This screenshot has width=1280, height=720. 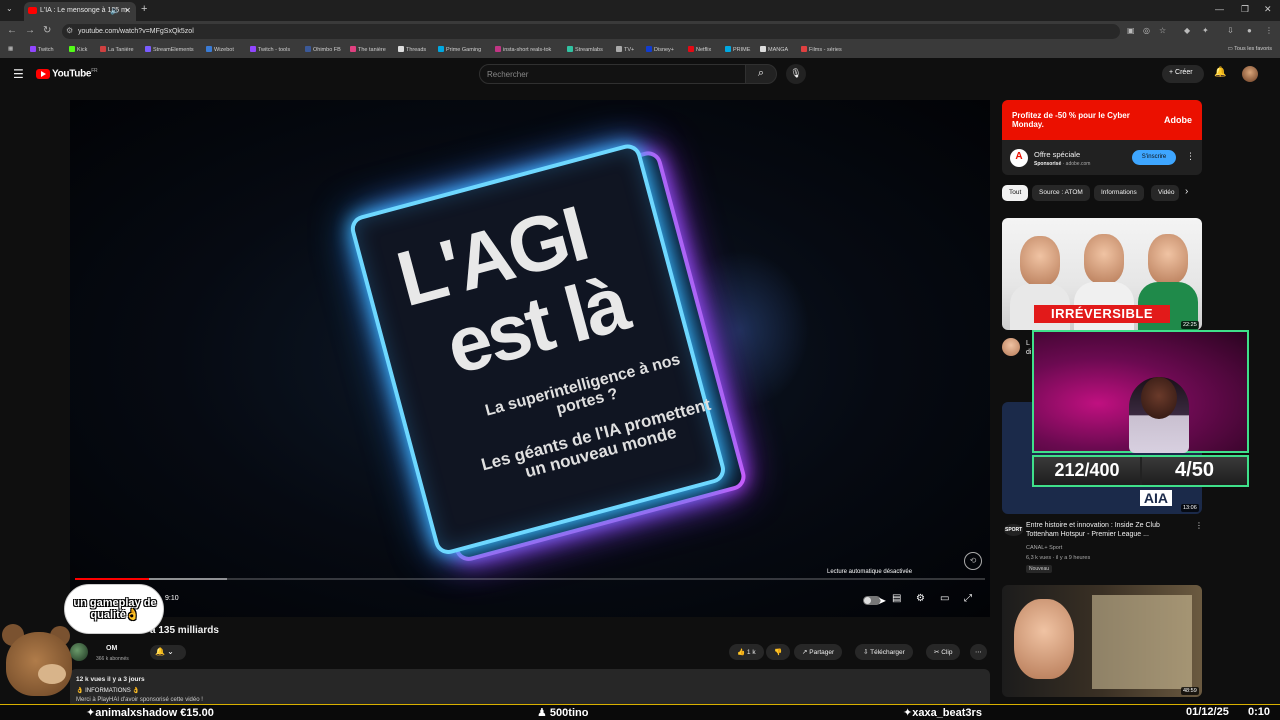 What do you see at coordinates (821, 49) in the screenshot?
I see `bookmark-17: Films - séries` at bounding box center [821, 49].